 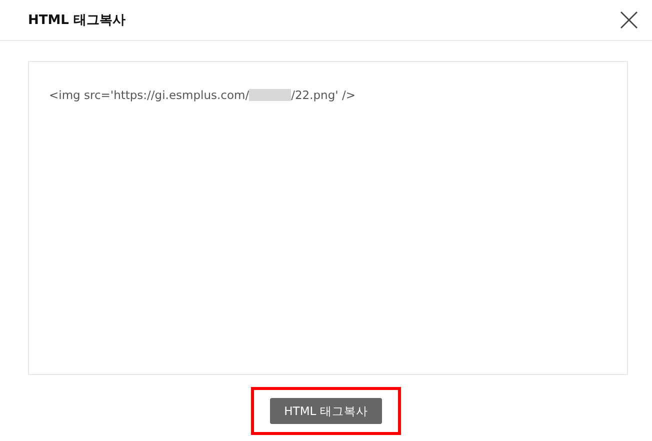 I want to click on code-text: <img src='https://gi.esmplus.com/, so click(x=149, y=95).